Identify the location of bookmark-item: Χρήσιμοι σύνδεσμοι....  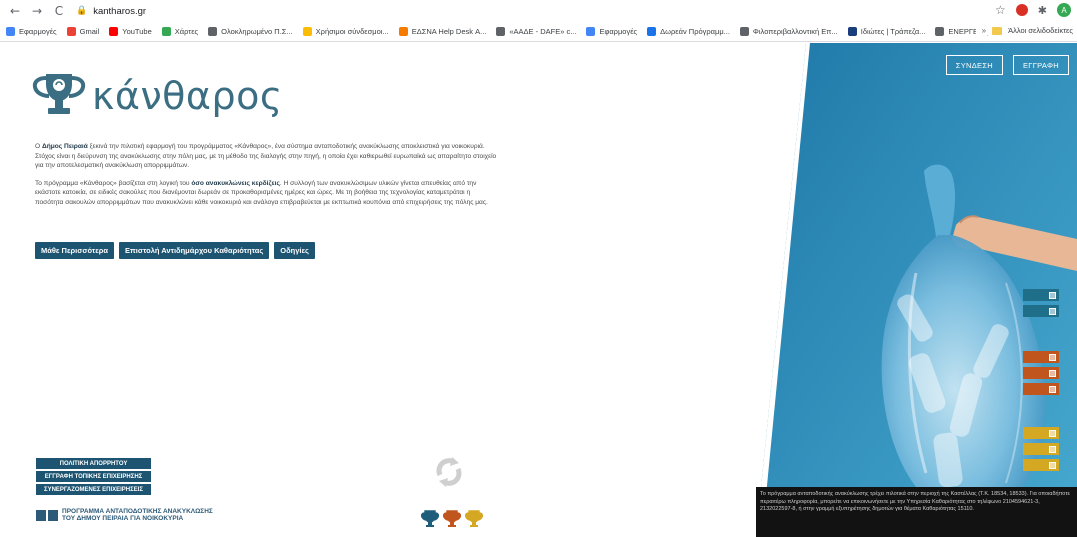
(345, 31).